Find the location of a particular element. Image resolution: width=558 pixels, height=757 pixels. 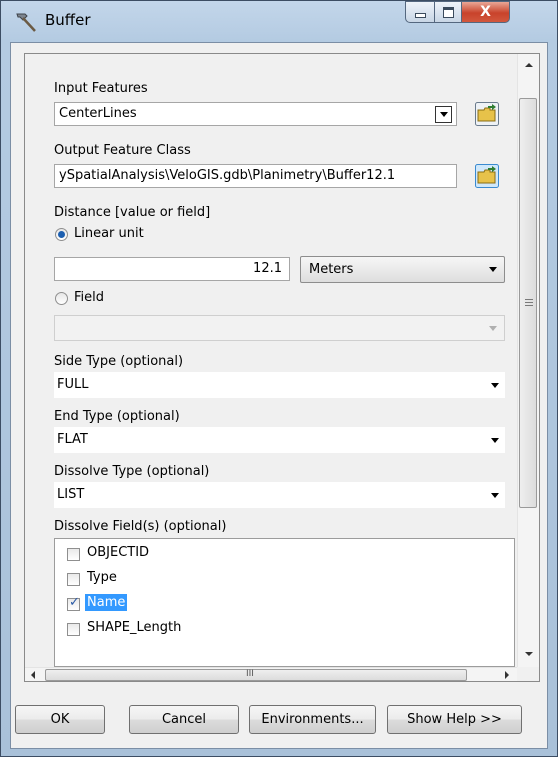

scrollbar-corner is located at coordinates (528, 674).